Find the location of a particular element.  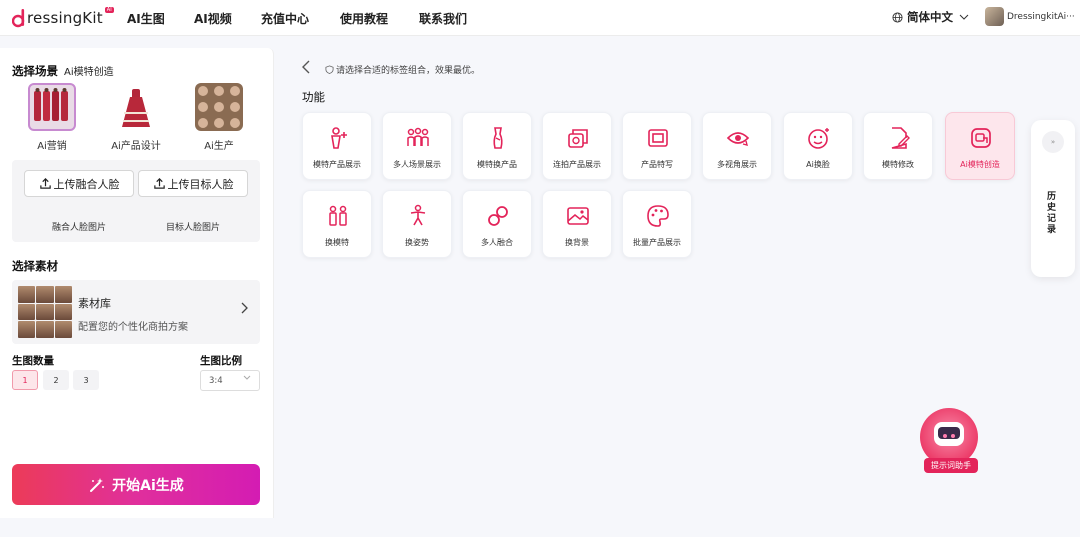

card-label: 模特换产品 is located at coordinates (497, 164).